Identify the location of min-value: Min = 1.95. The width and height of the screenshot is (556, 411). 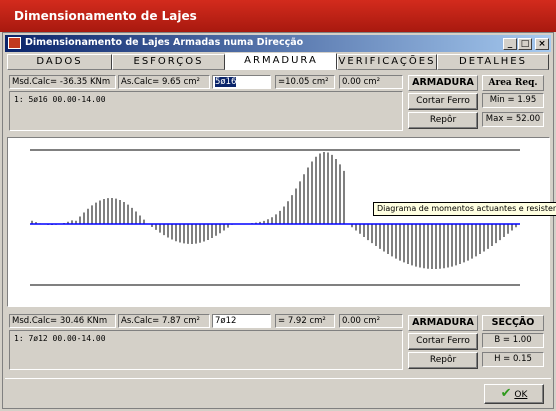
(513, 100).